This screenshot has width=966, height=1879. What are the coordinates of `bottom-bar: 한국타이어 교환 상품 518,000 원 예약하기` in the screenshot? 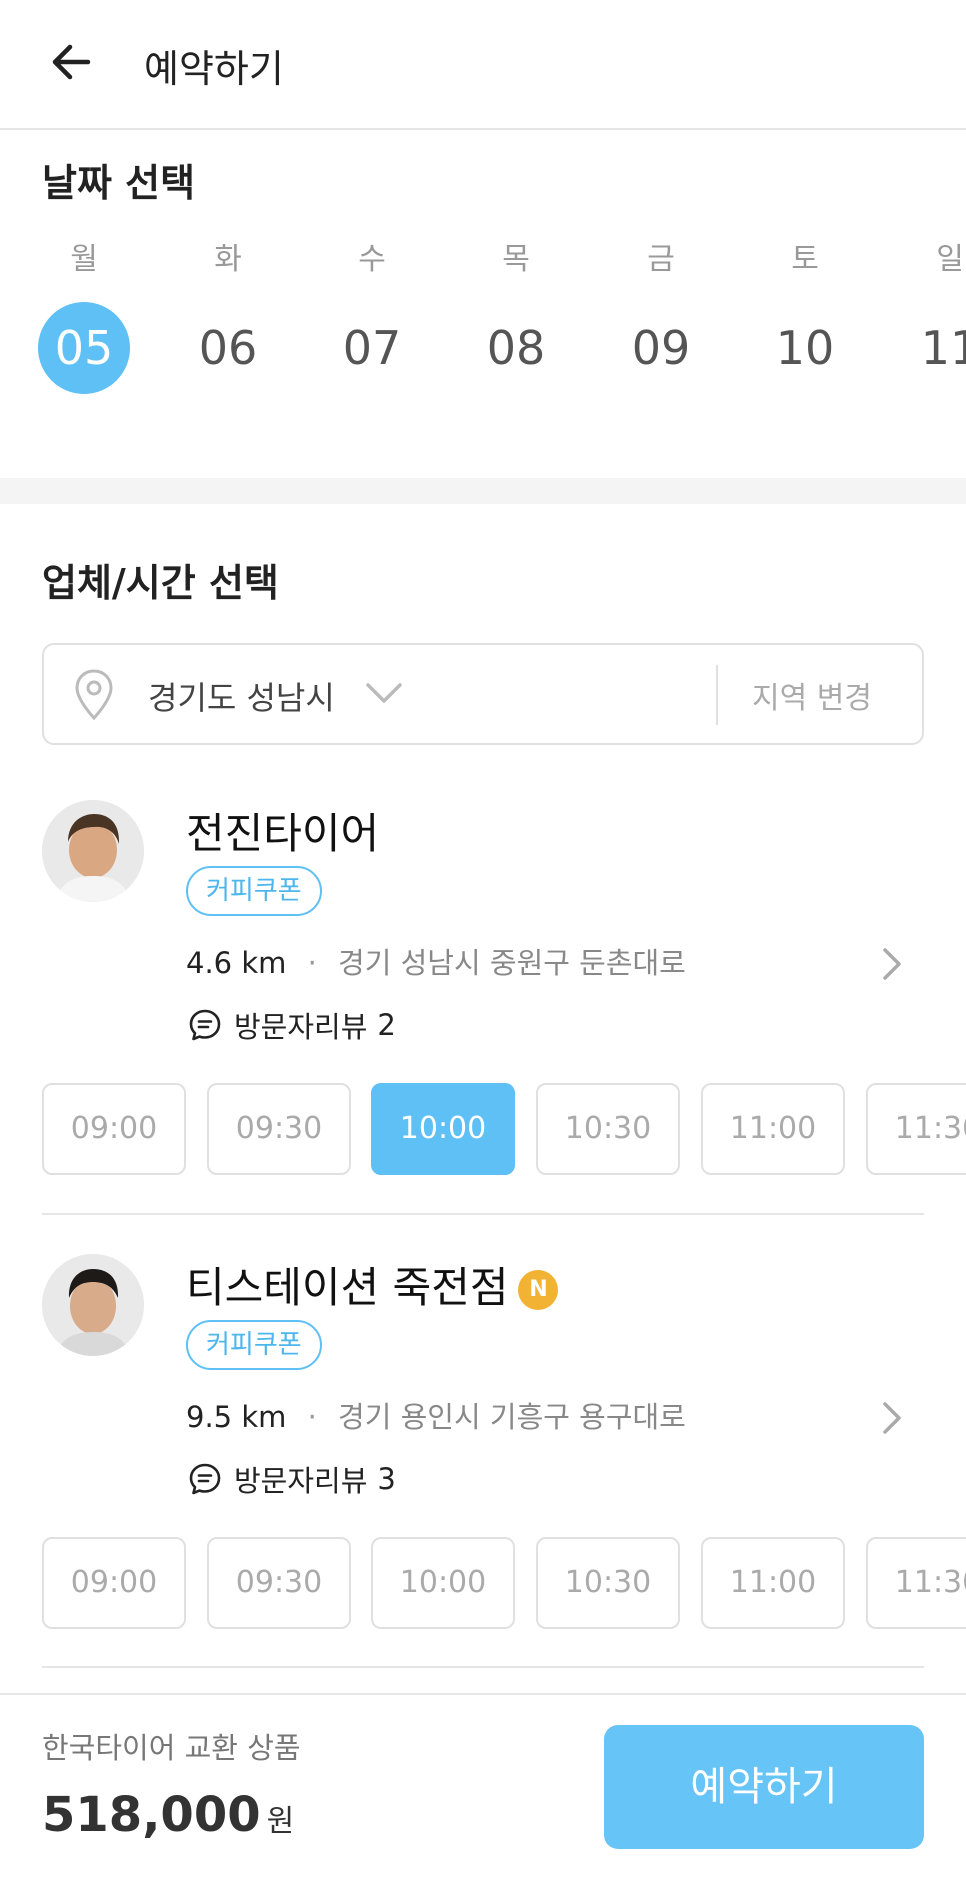 It's located at (483, 1786).